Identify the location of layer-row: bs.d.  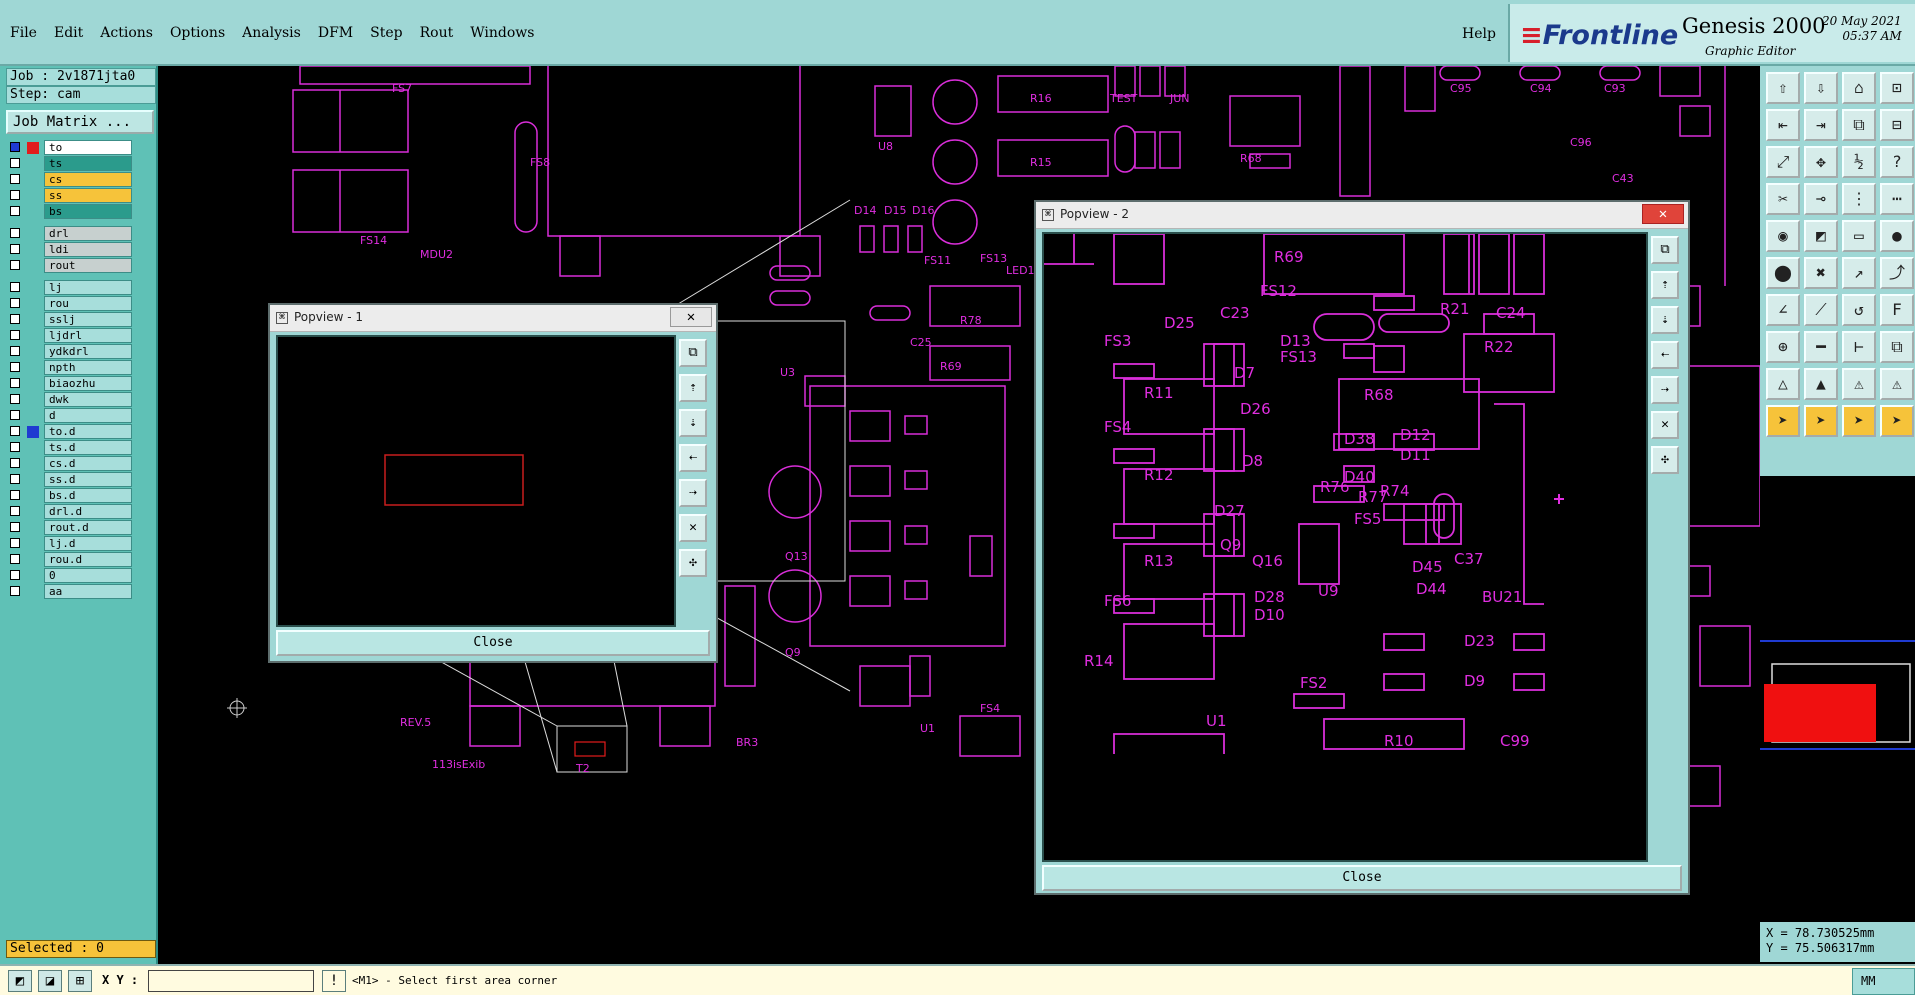
(69, 496).